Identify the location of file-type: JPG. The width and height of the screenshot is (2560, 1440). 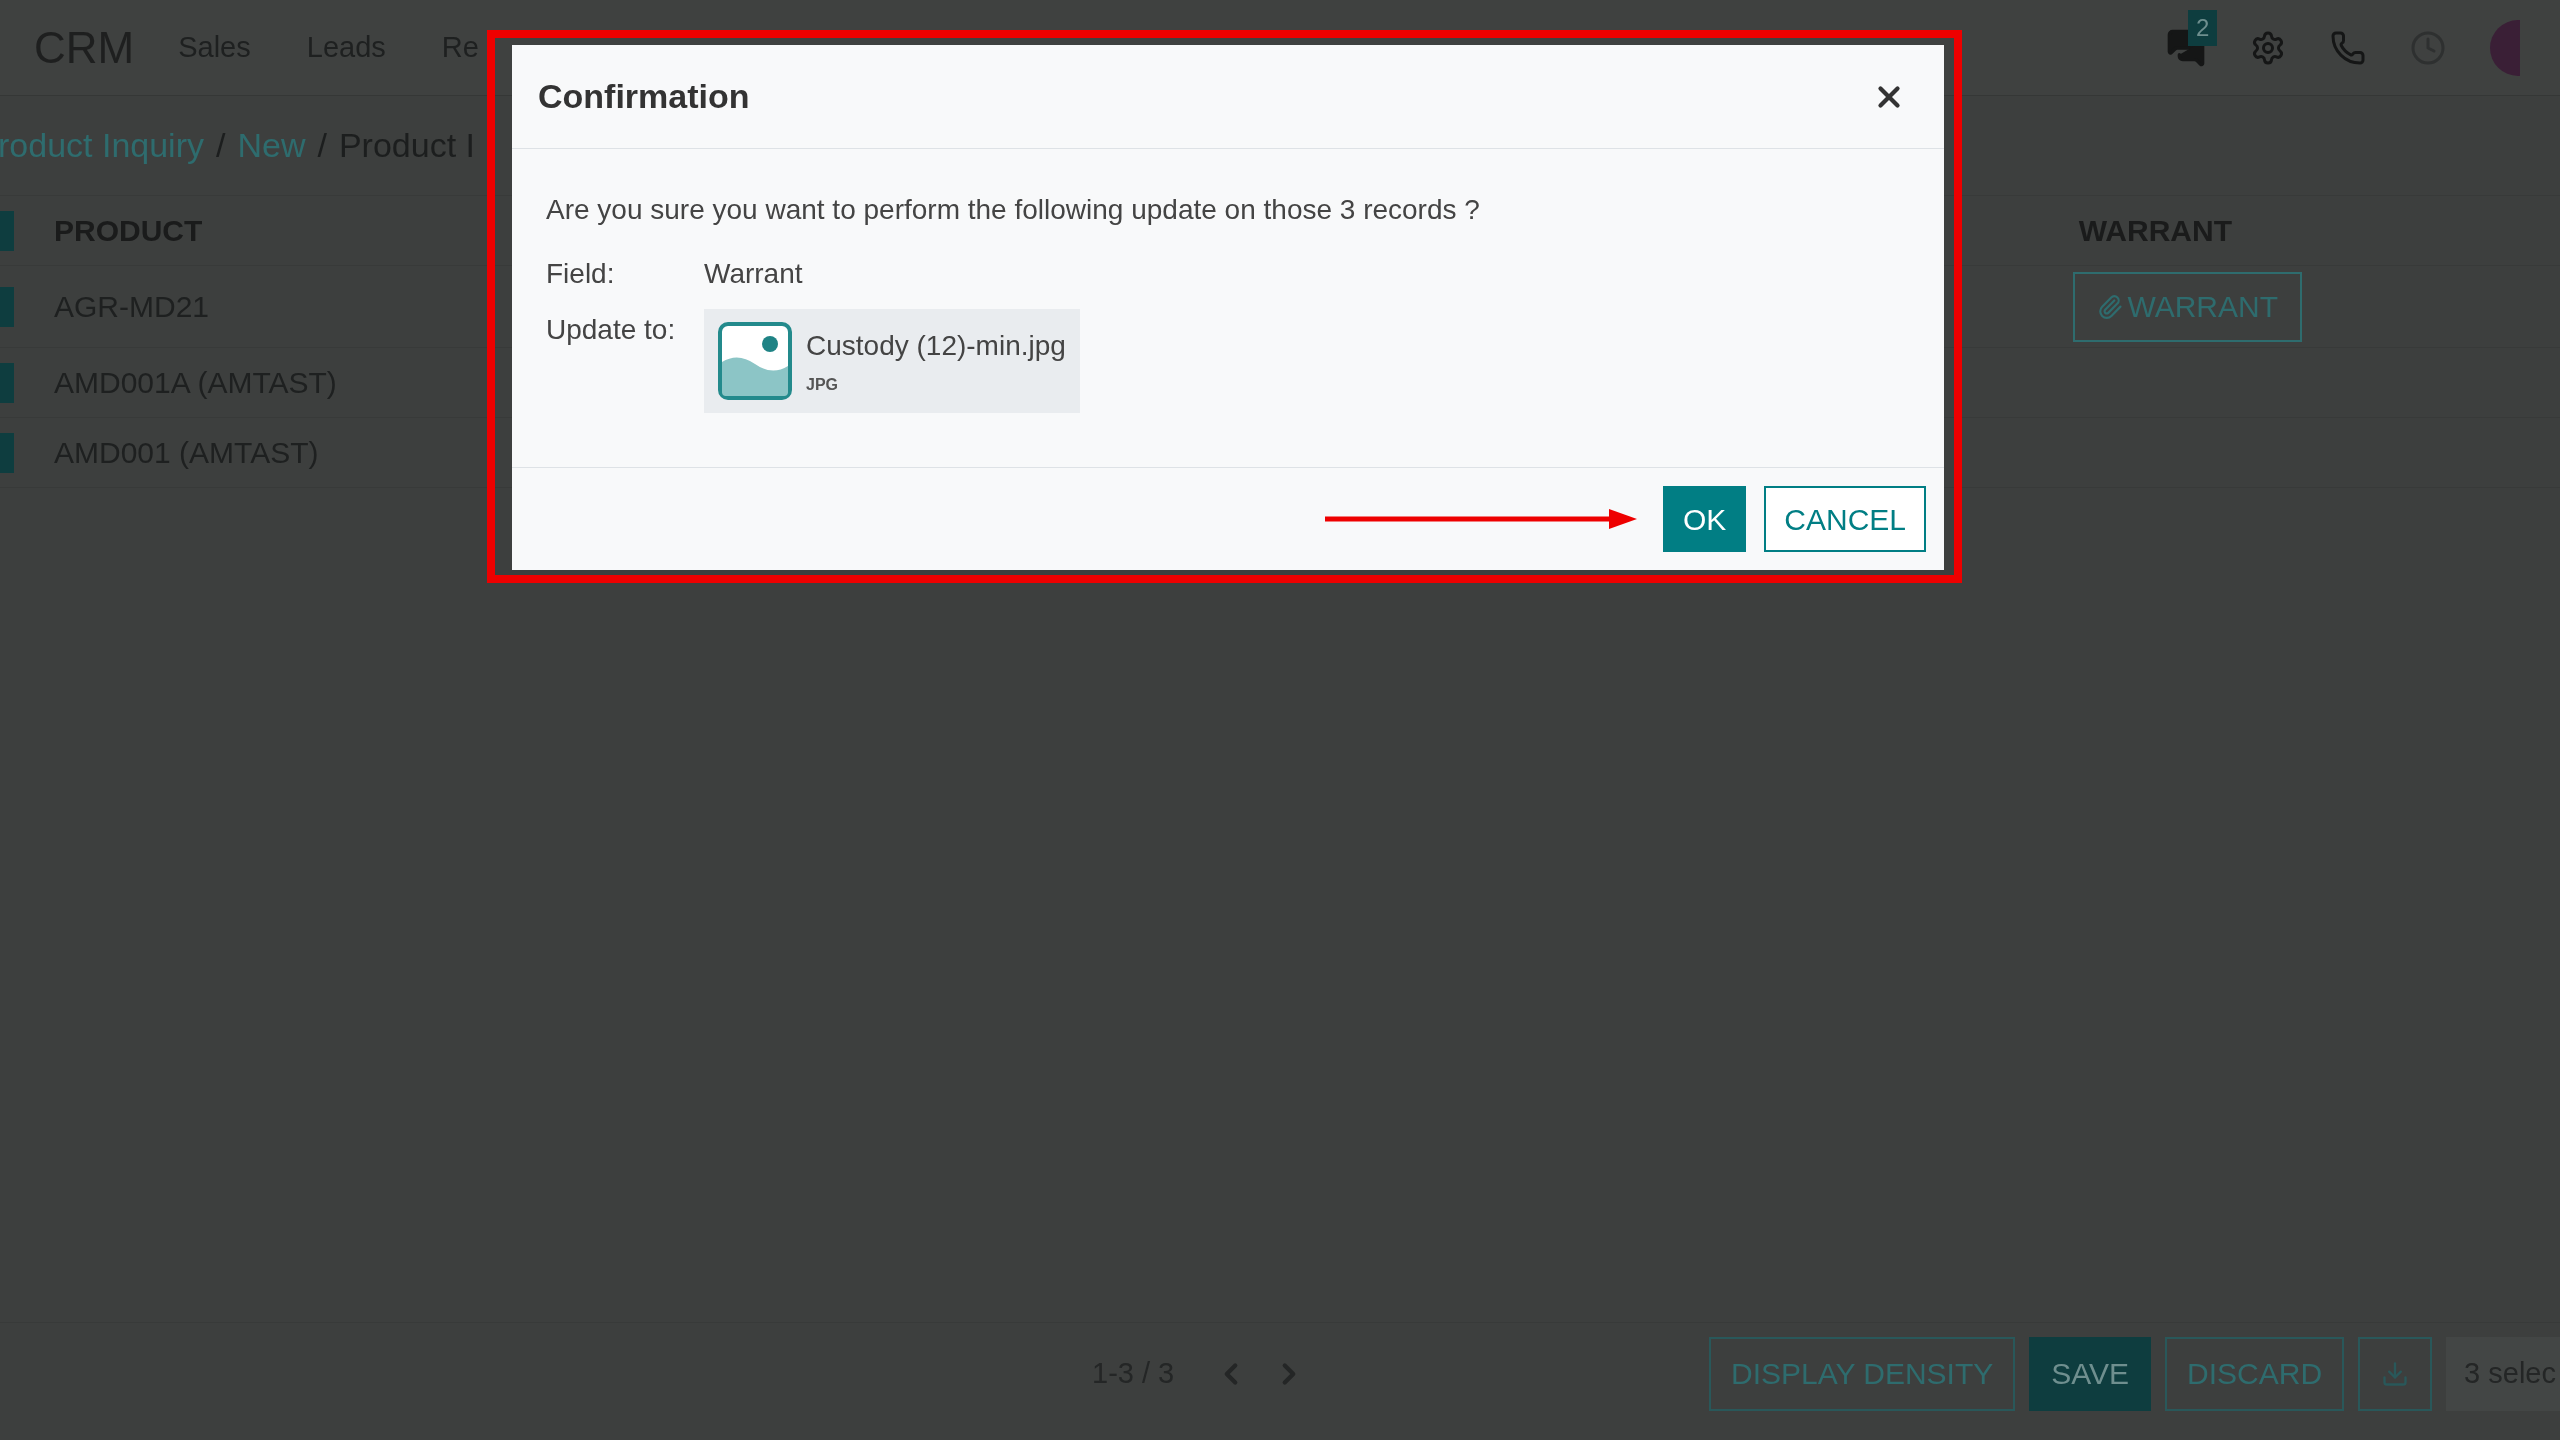
(822, 385).